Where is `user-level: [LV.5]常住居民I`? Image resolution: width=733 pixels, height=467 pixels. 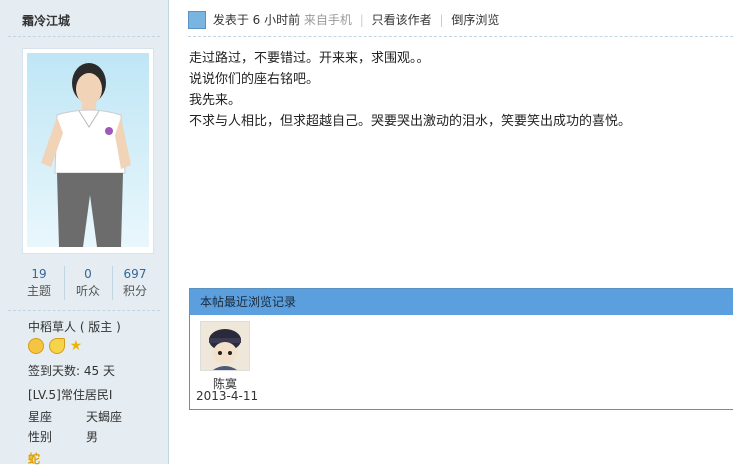
user-level: [LV.5]常住居民I is located at coordinates (70, 395).